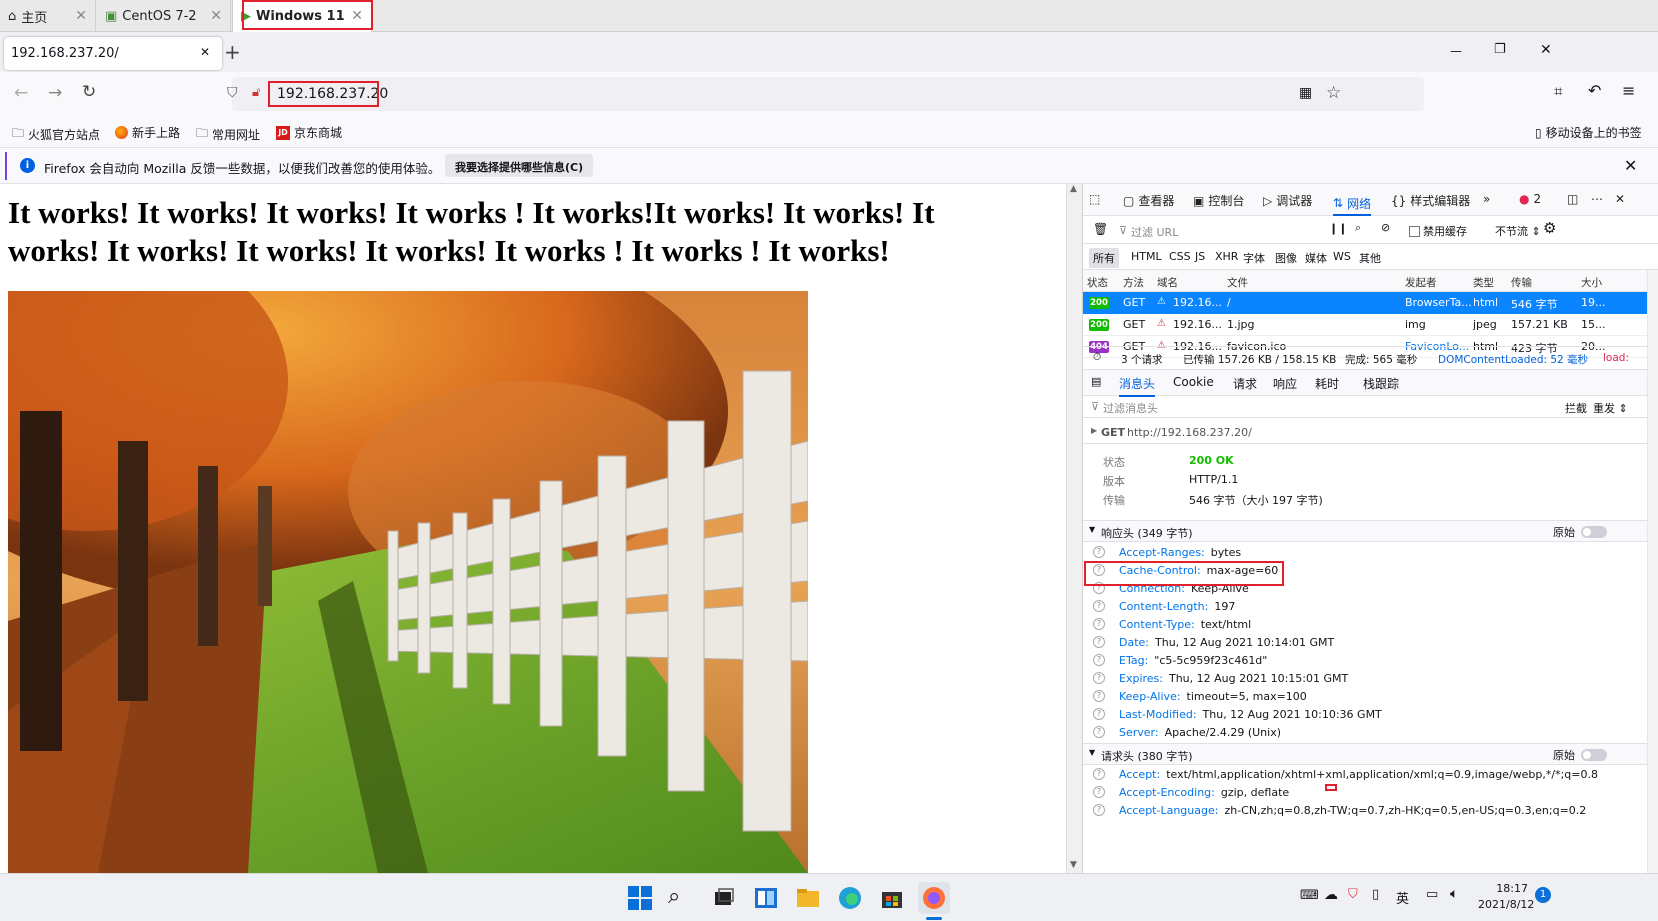 This screenshot has width=1658, height=921. Describe the element at coordinates (1074, 528) in the screenshot. I see `page-scrollbar: ▲ ▼` at that location.